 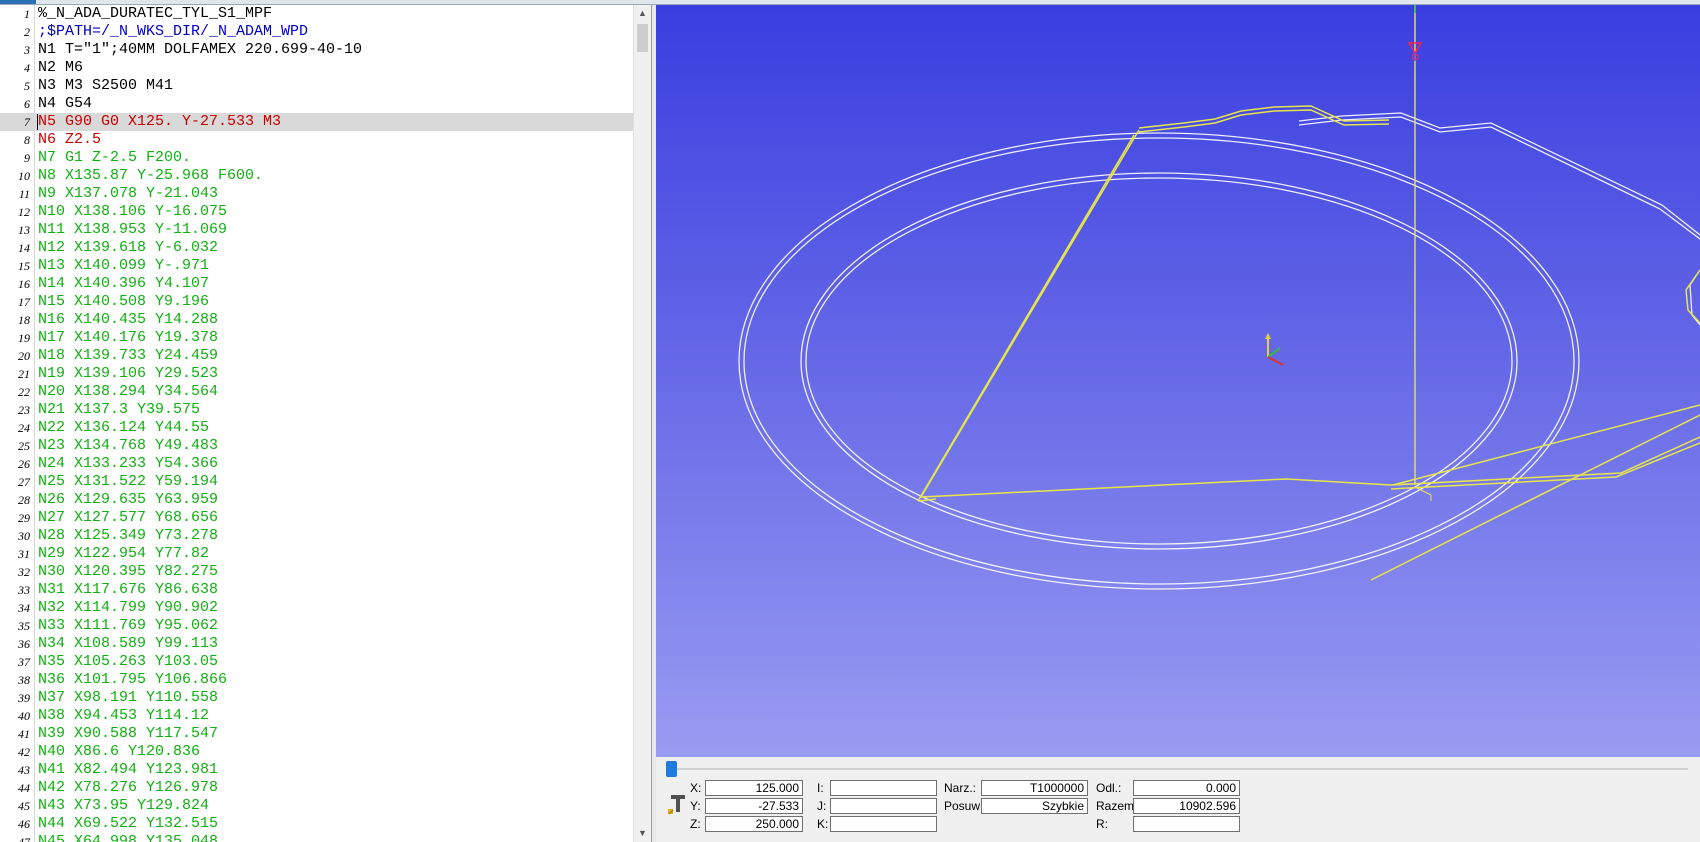 I want to click on code-text: N42 X78.276 Y126.978, so click(x=128, y=788).